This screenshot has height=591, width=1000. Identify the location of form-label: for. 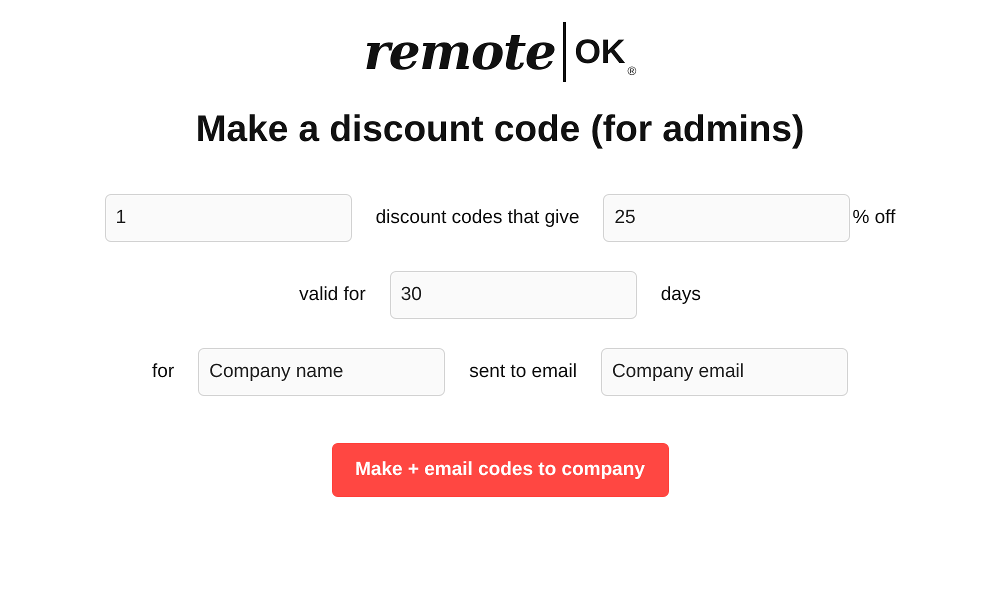
(163, 372).